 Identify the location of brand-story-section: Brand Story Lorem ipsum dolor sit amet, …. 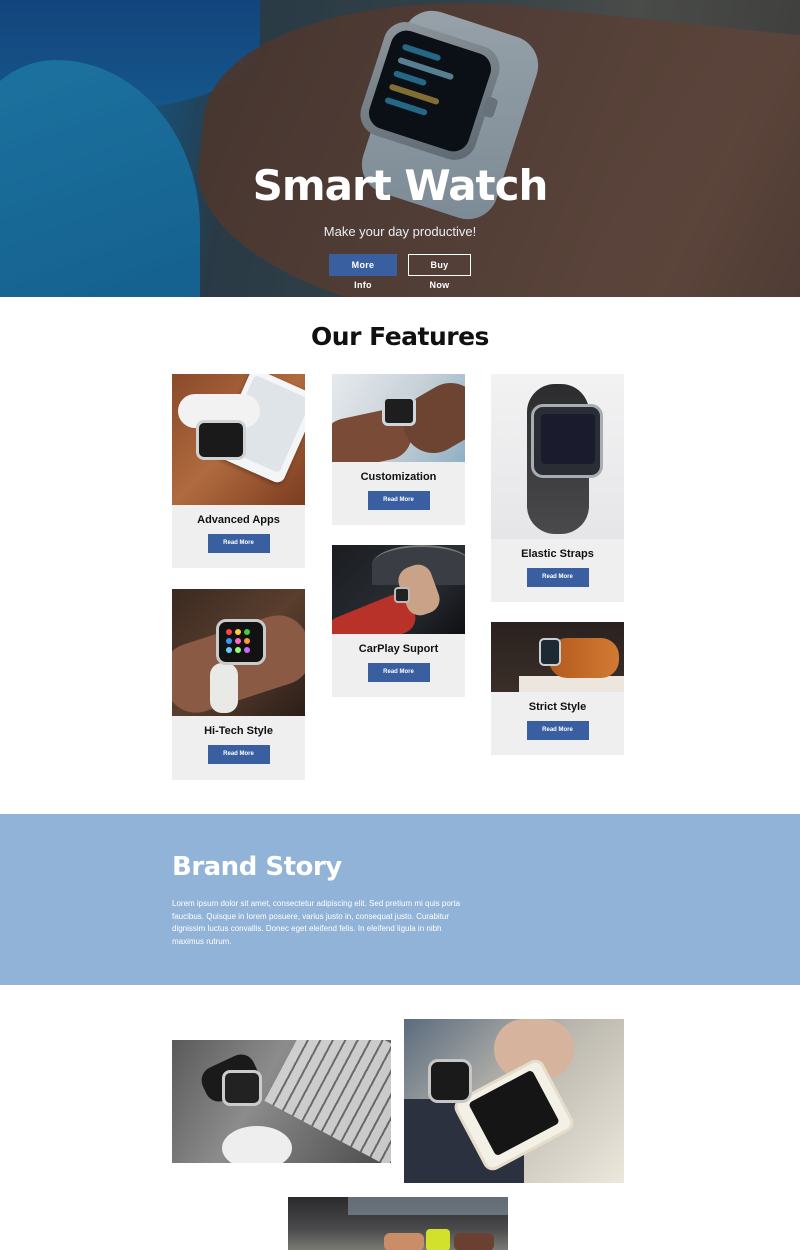
(400, 899).